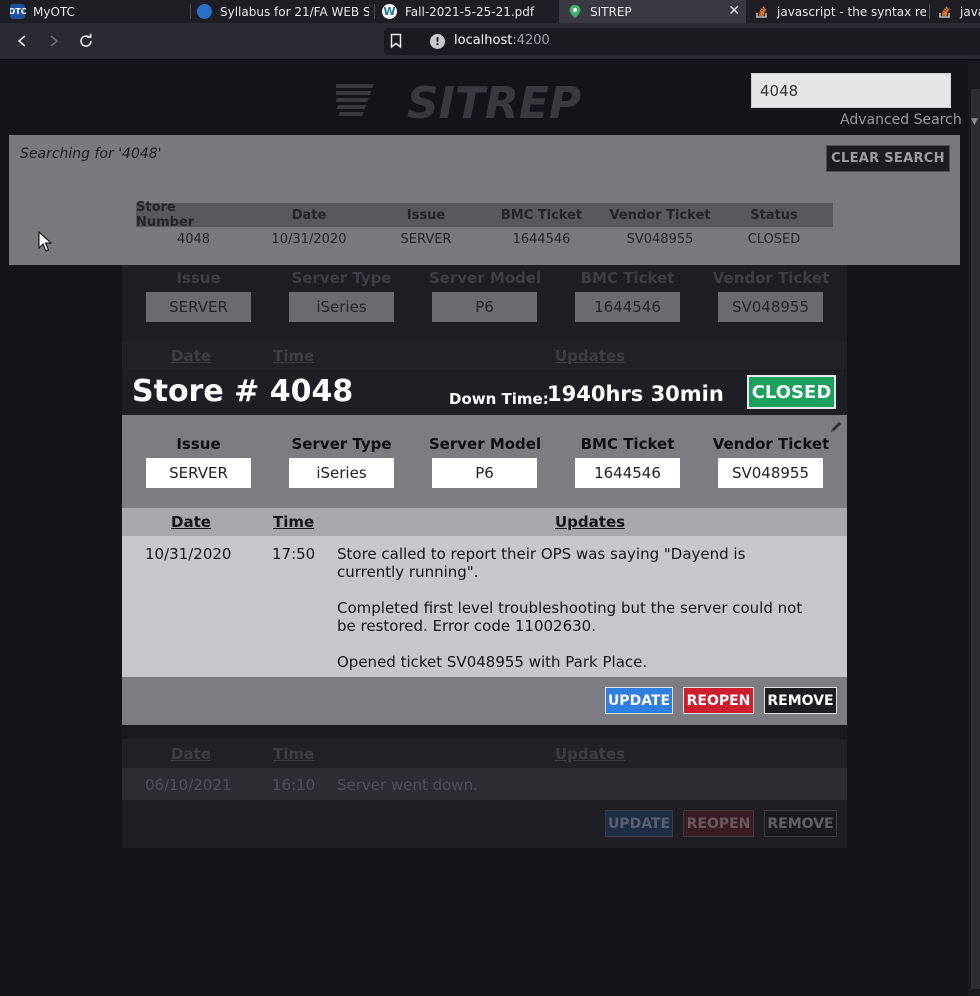 This screenshot has height=996, width=980. I want to click on store-title: Store # 4048, so click(243, 391).